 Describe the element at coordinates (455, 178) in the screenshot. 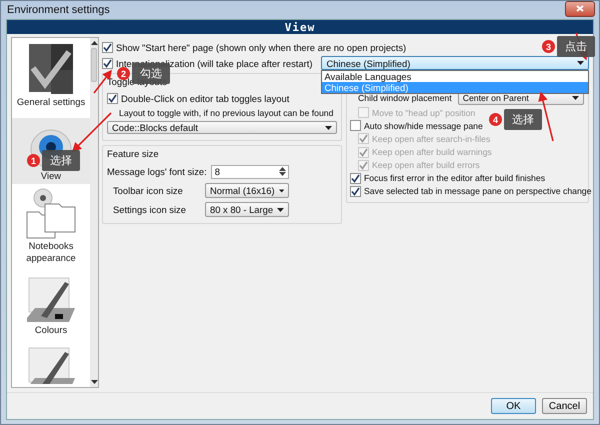

I see `checkbox-label: Focus first error in the editor after build finishes` at that location.